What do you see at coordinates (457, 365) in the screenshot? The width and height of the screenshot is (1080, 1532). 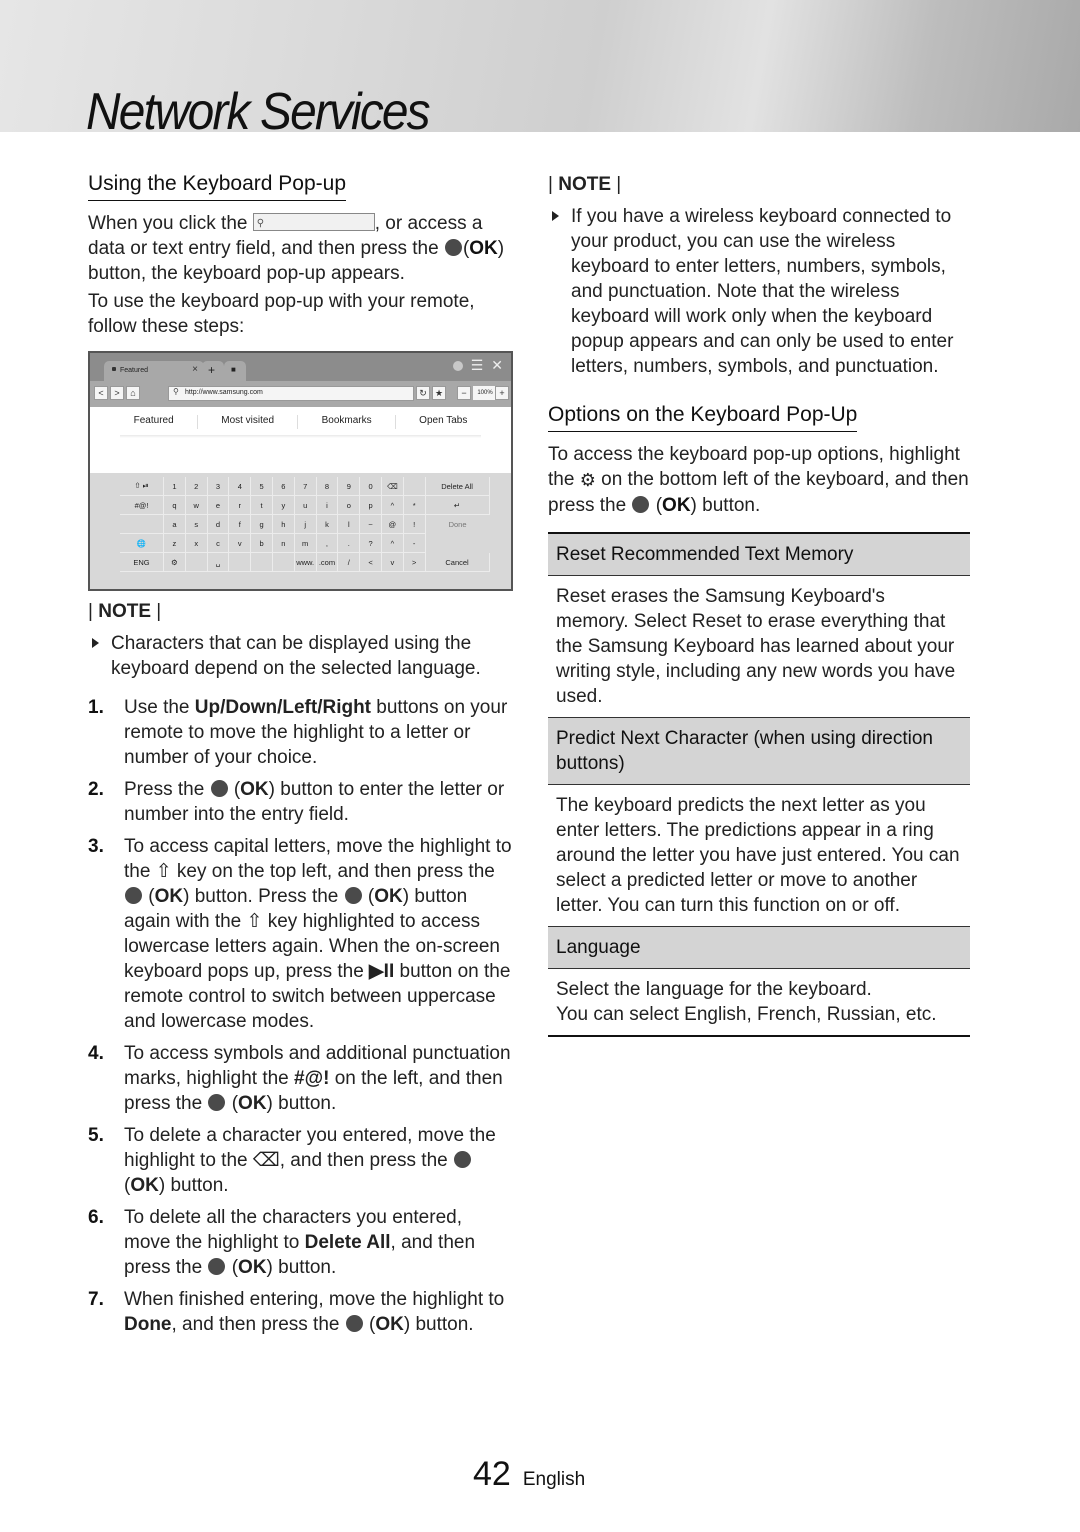 I see `profile-avatar-icon` at bounding box center [457, 365].